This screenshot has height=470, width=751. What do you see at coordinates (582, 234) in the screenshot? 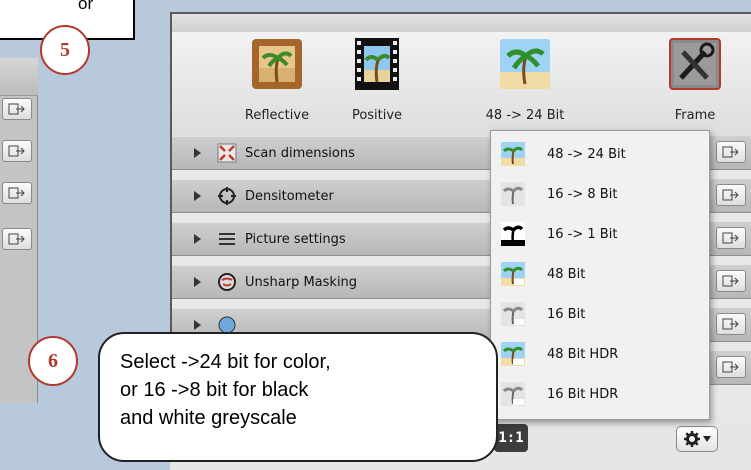
I see `menu-item-label: 16 -> 1 Bit` at bounding box center [582, 234].